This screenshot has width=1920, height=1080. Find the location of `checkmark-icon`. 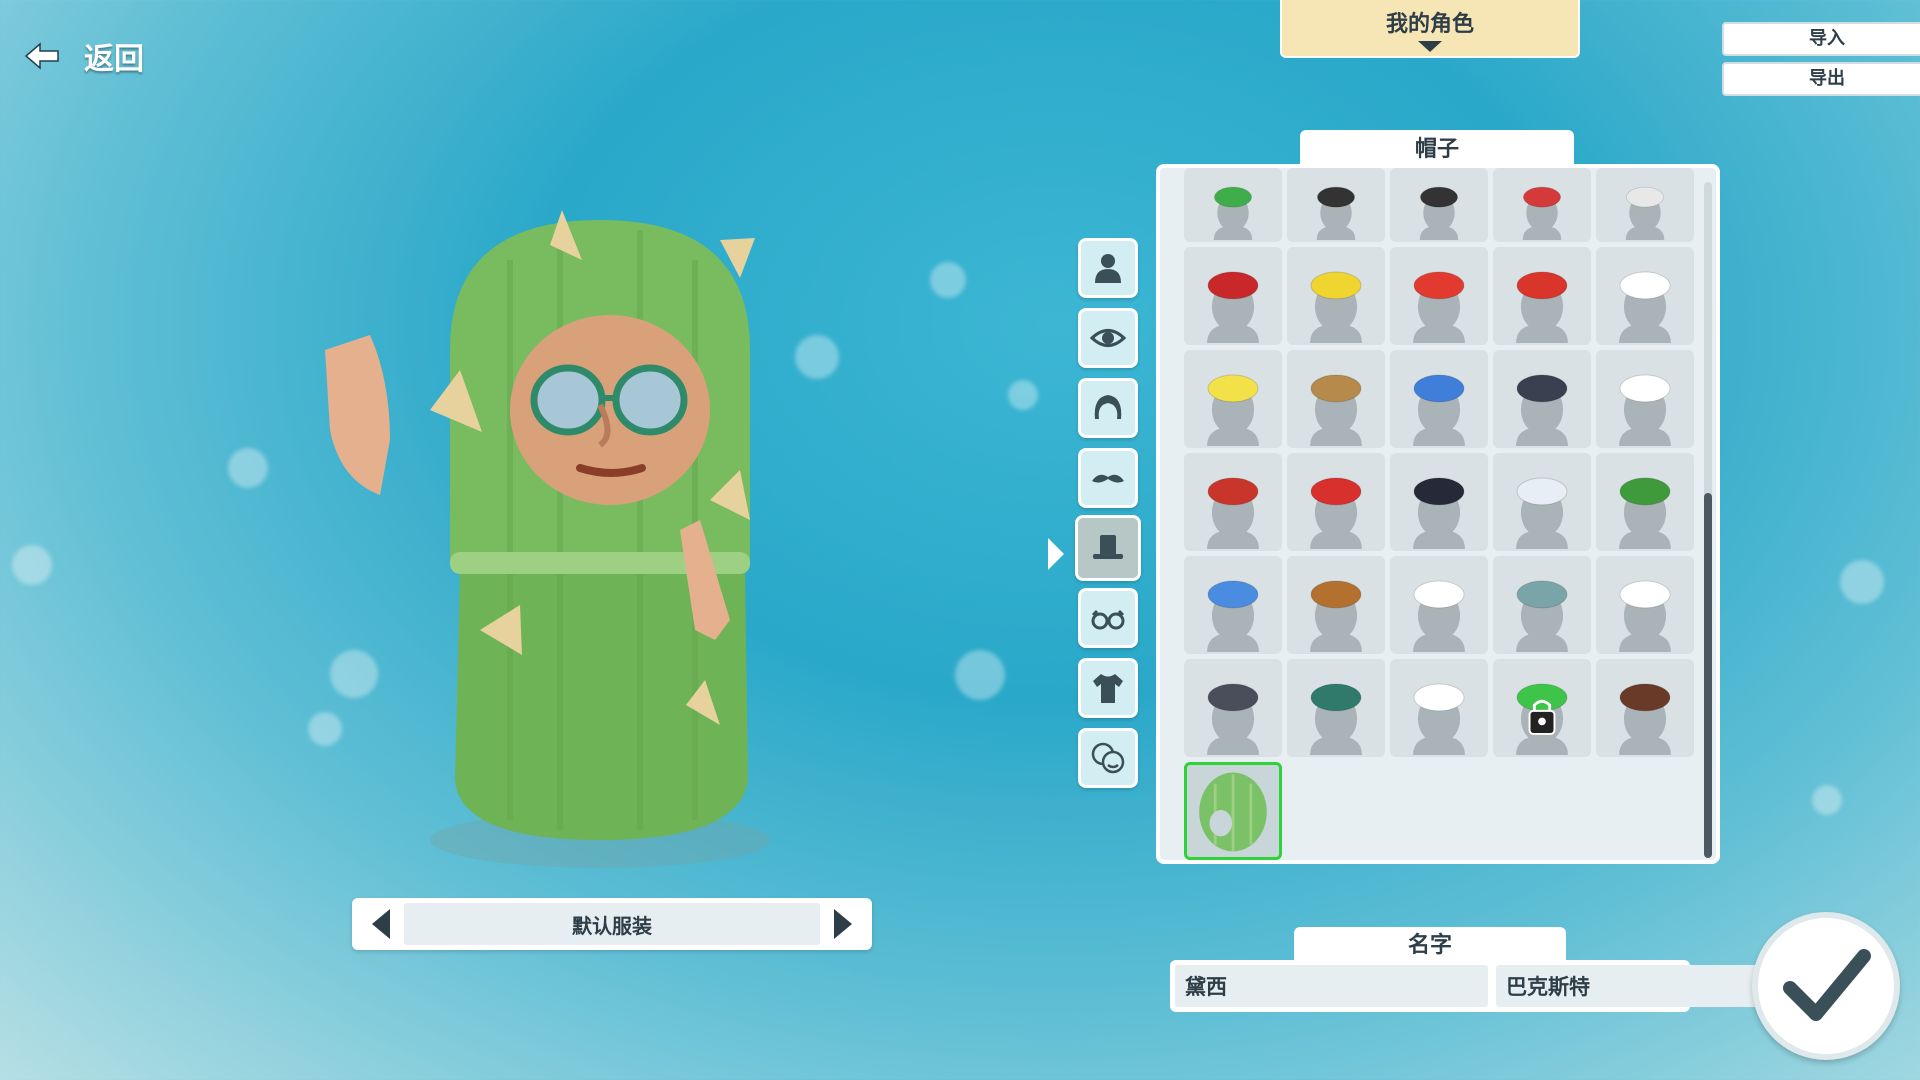

checkmark-icon is located at coordinates (1827, 985).